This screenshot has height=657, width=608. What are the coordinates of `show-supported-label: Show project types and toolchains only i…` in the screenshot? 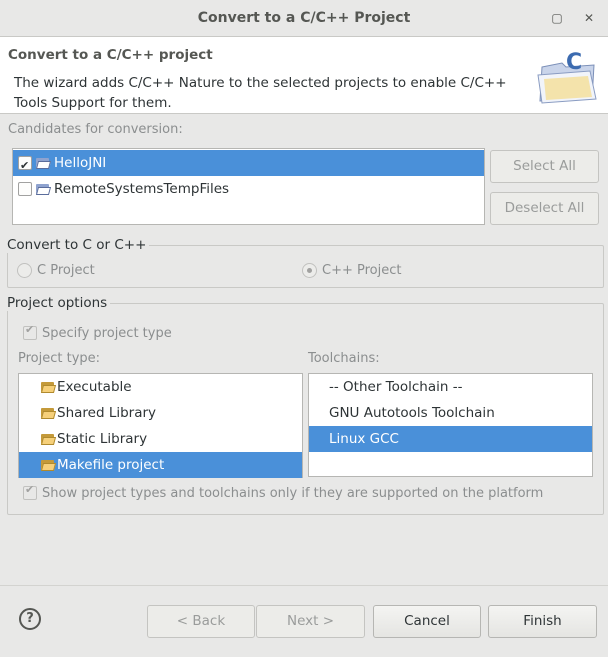 It's located at (293, 493).